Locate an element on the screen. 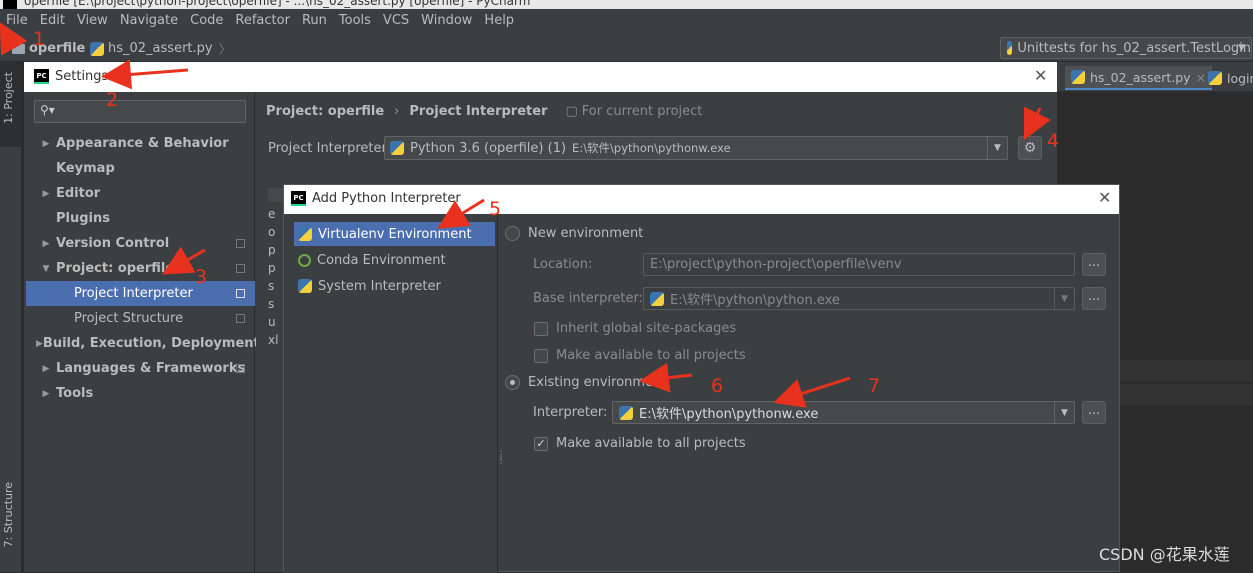 The width and height of the screenshot is (1253, 573). annotation-1: 1 is located at coordinates (39, 39).